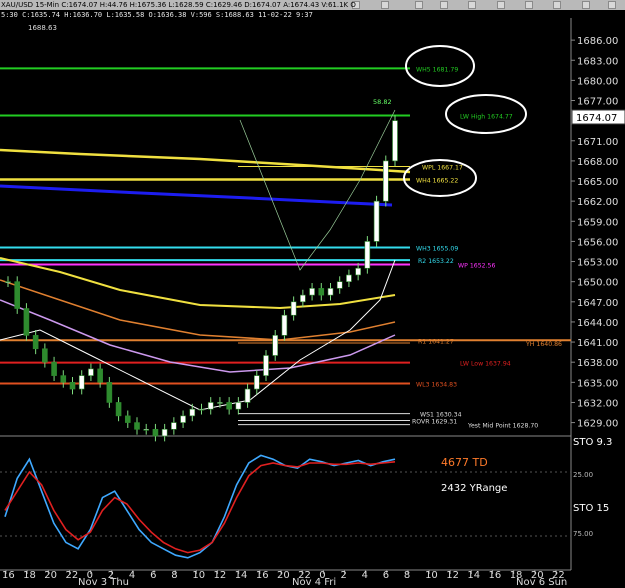 This screenshot has width=625, height=588. What do you see at coordinates (597, 383) in the screenshot?
I see `price-tick-label: 1635.00` at bounding box center [597, 383].